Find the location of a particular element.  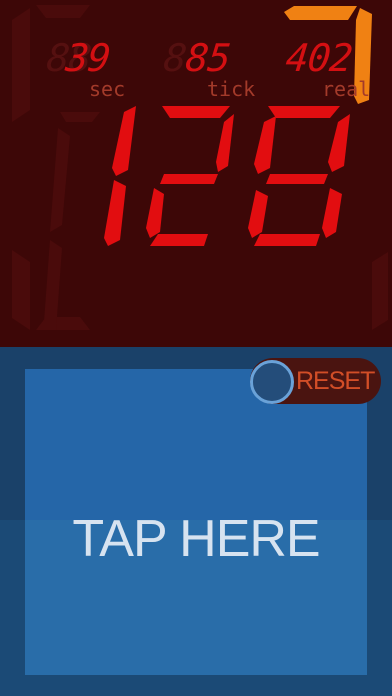

tap-here-label: TAP HERE is located at coordinates (196, 539).